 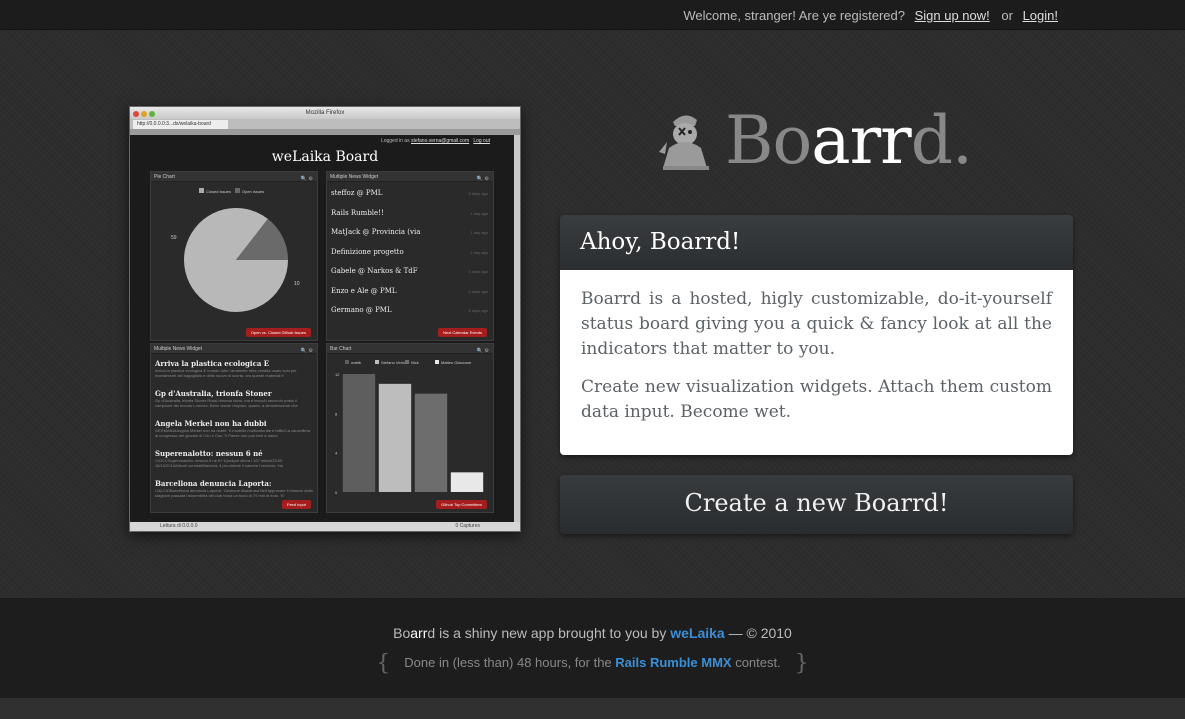 What do you see at coordinates (278, 332) in the screenshot?
I see `pie-widget-button: Open vs. Closed Github Issues` at bounding box center [278, 332].